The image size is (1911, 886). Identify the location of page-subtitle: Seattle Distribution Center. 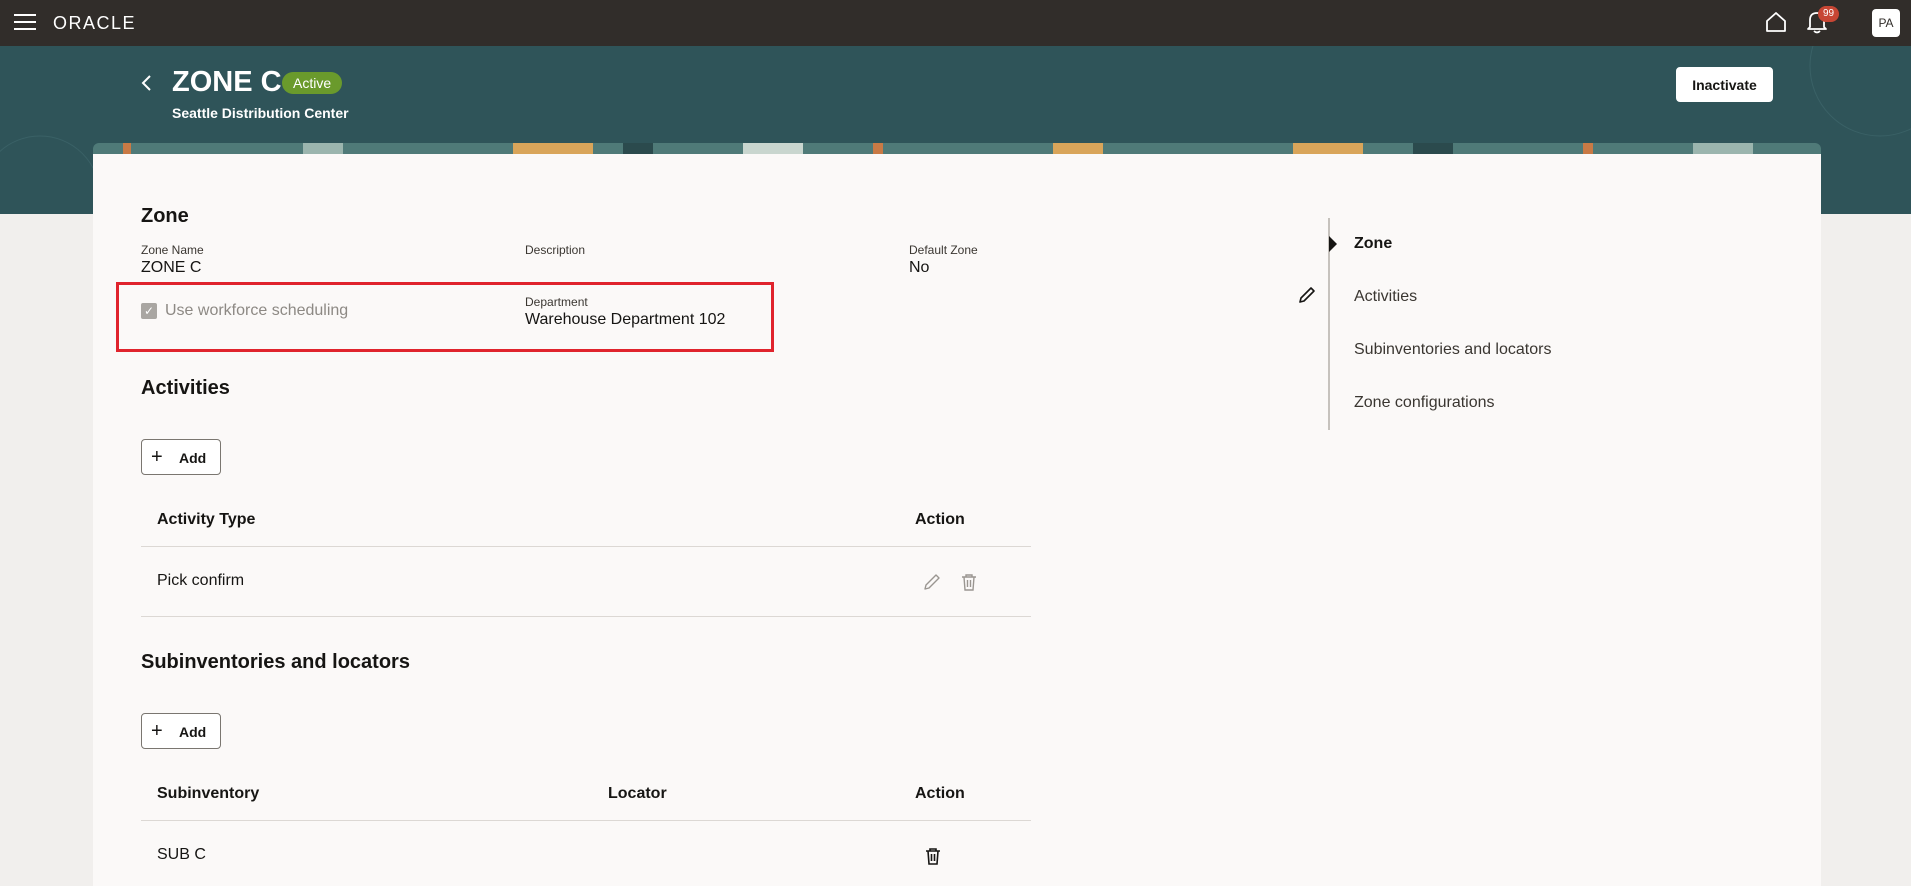
(260, 113).